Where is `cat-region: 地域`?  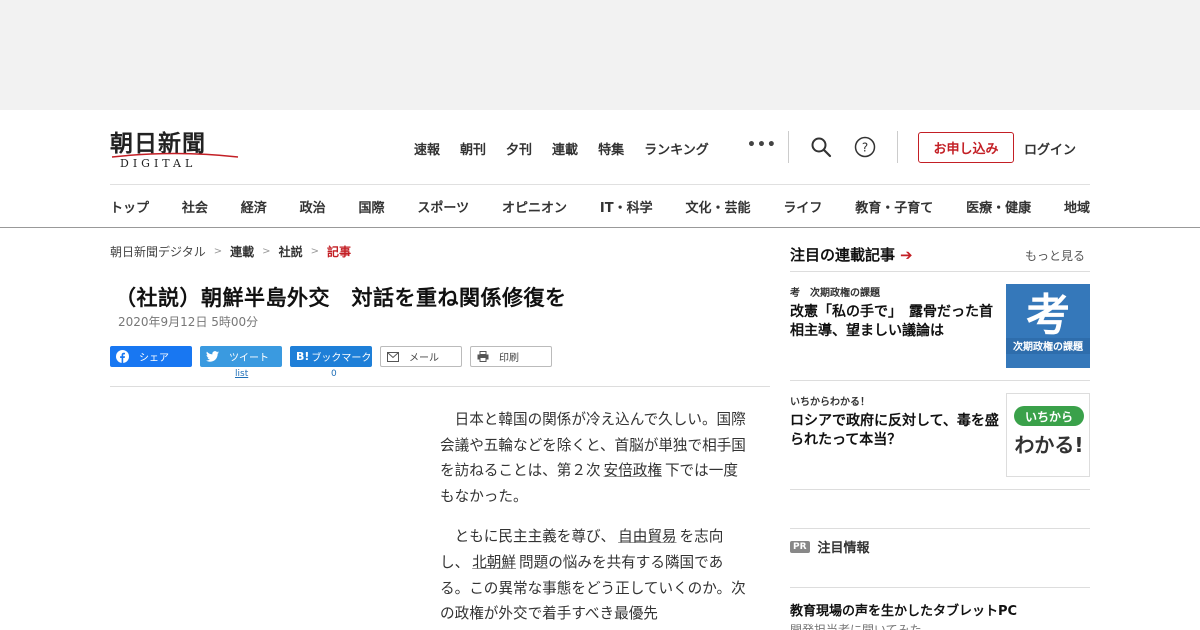
cat-region: 地域 is located at coordinates (1077, 206).